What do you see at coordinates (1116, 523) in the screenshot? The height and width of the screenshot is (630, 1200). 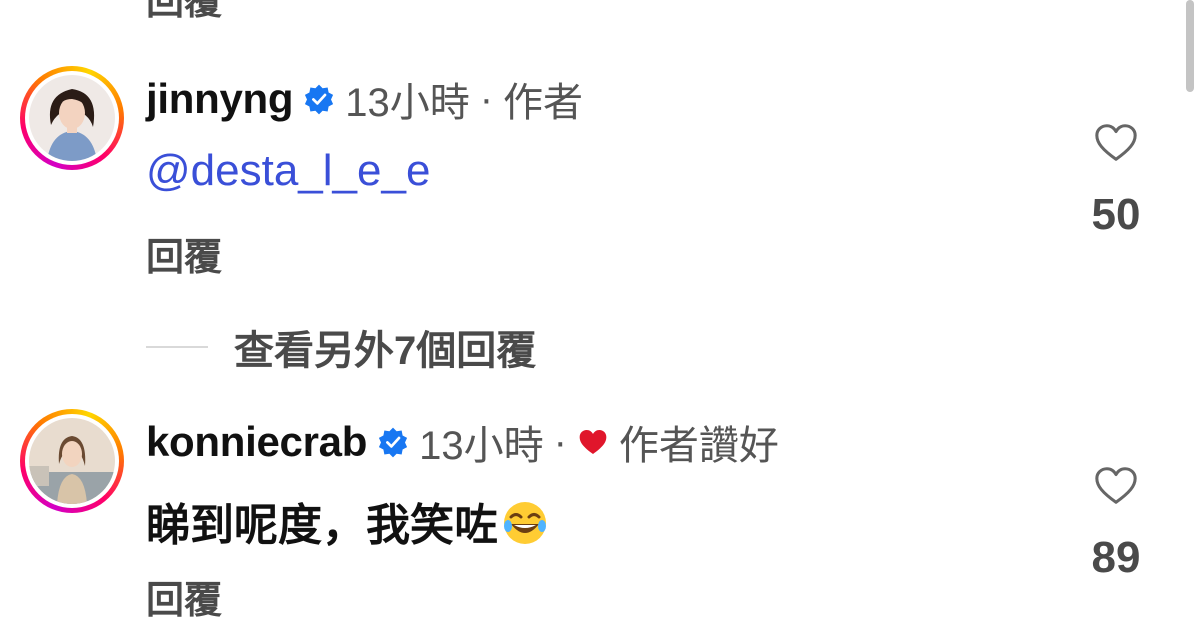 I see `like-section: 89` at bounding box center [1116, 523].